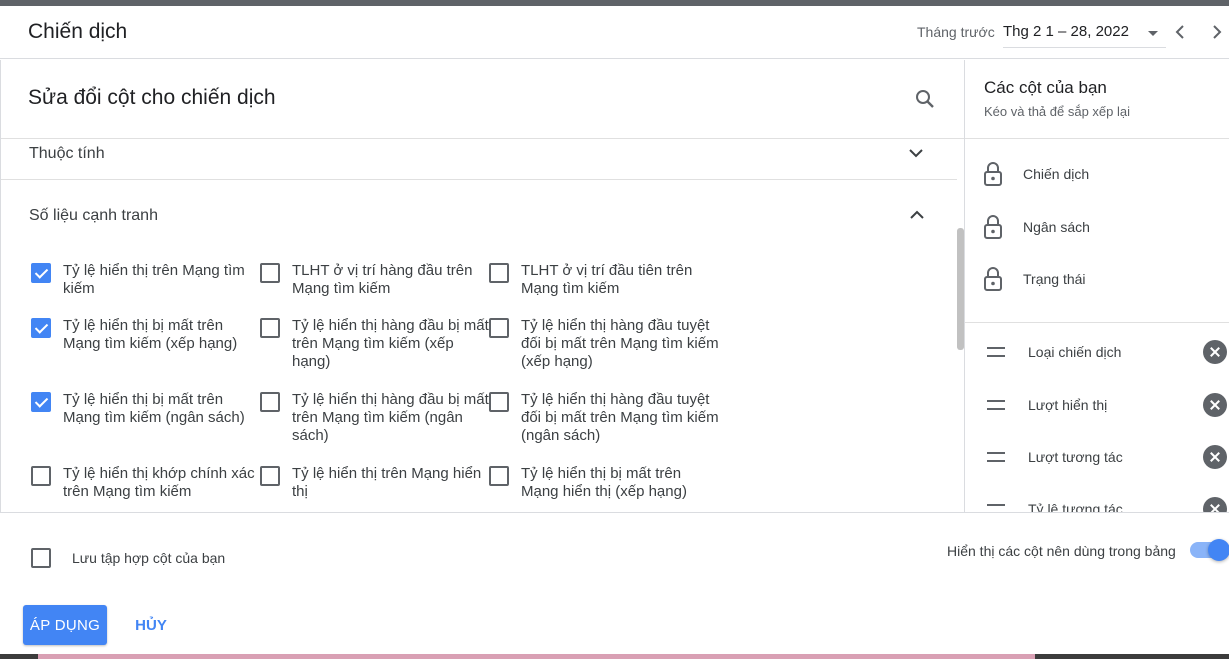 Image resolution: width=1229 pixels, height=659 pixels. Describe the element at coordinates (1057, 111) in the screenshot. I see `your-columns-subtitle: Kéo và thả để sắp xếp lại` at that location.